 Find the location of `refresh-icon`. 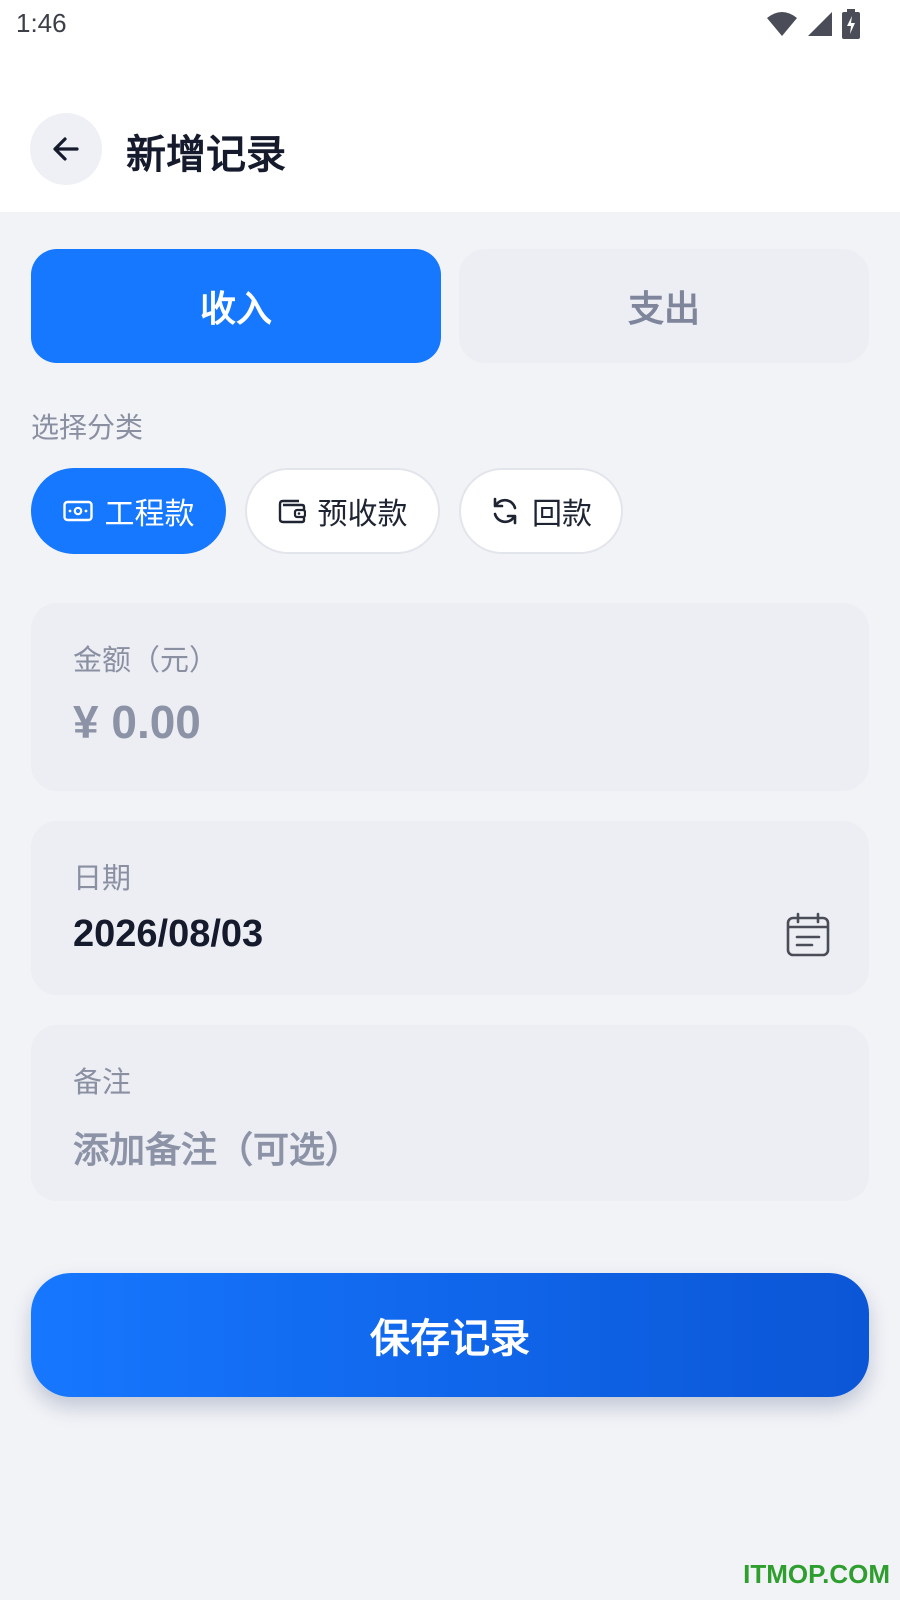

refresh-icon is located at coordinates (505, 511).